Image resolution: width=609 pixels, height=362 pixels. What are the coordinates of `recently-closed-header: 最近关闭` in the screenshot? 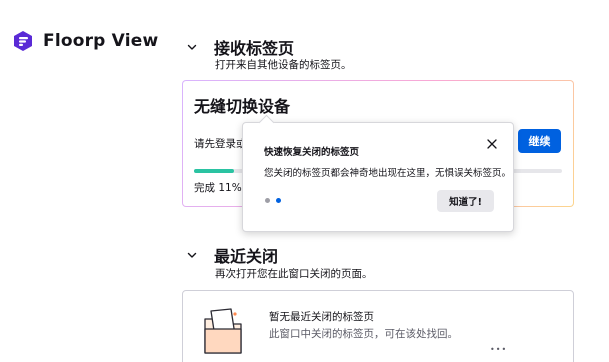 It's located at (232, 255).